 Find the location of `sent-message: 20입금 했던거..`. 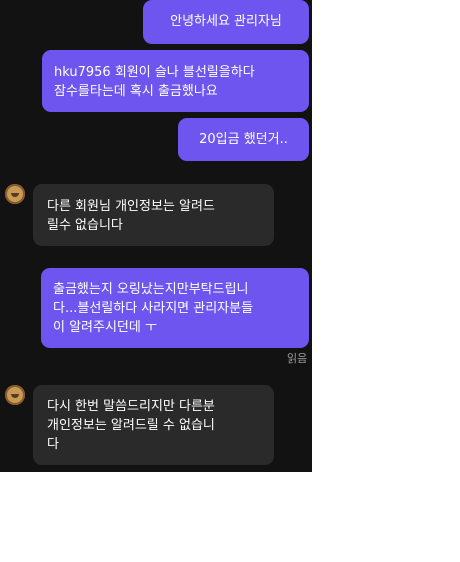

sent-message: 20입금 했던거.. is located at coordinates (243, 139).